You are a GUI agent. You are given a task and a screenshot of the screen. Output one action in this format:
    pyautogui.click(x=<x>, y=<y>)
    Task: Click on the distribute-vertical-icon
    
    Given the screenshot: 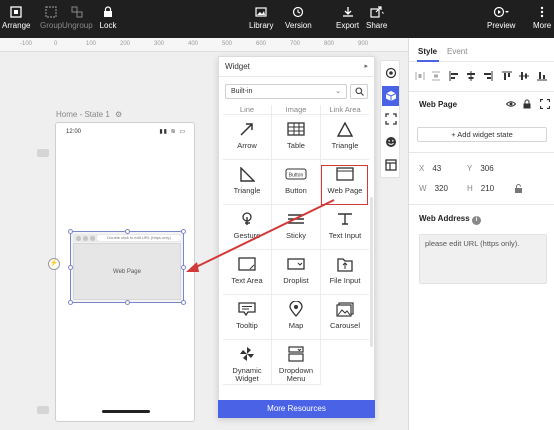 What is the action you would take?
    pyautogui.click(x=436, y=76)
    